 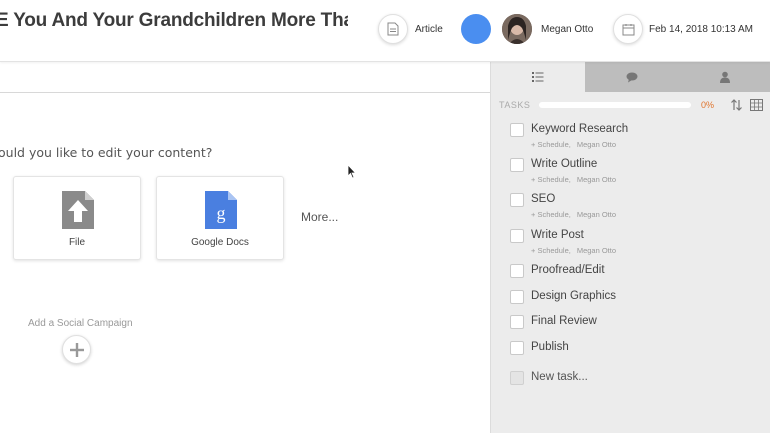 I want to click on tasks-progress-bar, so click(x=615, y=105).